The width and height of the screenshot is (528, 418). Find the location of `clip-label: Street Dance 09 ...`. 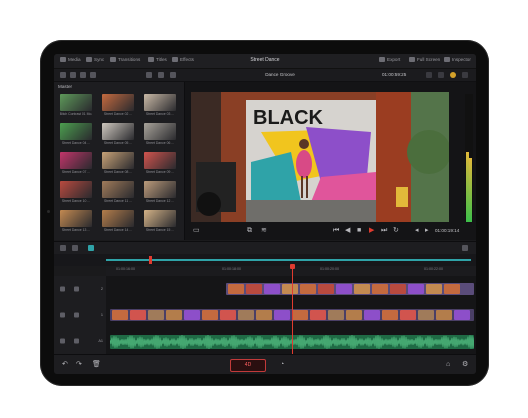

clip-label: Street Dance 09 ... is located at coordinates (160, 172).